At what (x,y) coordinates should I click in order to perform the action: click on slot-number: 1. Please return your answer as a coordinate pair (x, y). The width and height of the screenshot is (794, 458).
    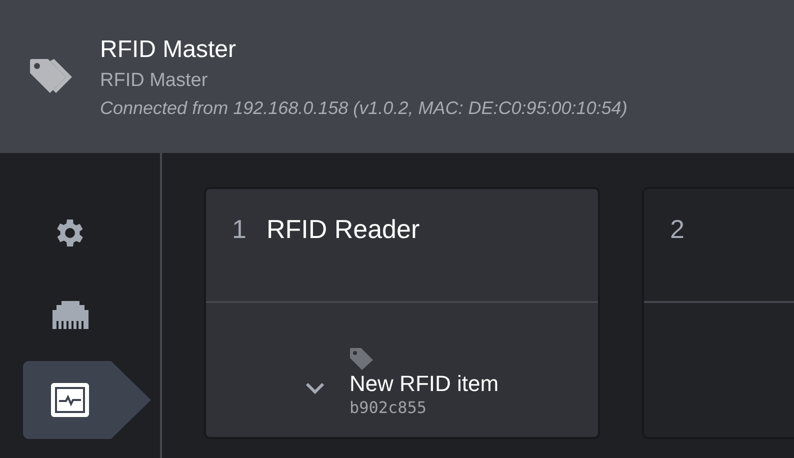
    Looking at the image, I should click on (239, 229).